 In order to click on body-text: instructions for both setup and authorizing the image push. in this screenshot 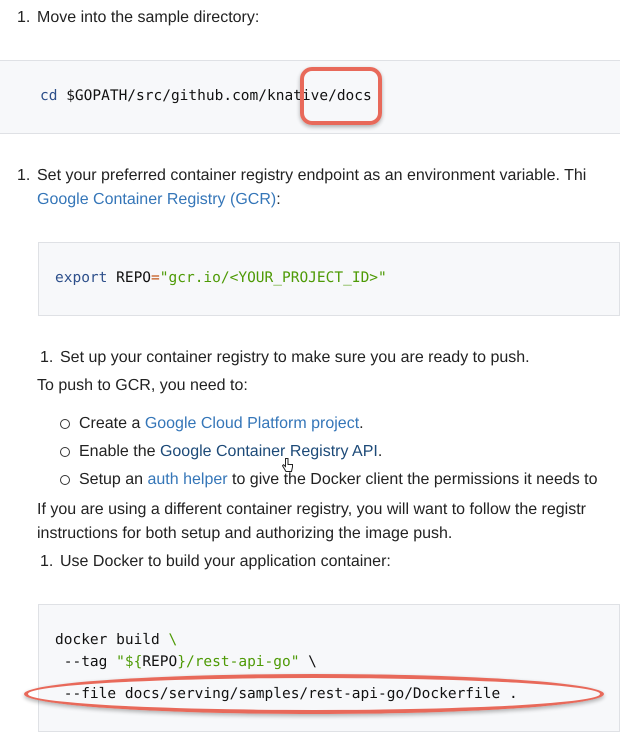, I will do `click(245, 534)`.